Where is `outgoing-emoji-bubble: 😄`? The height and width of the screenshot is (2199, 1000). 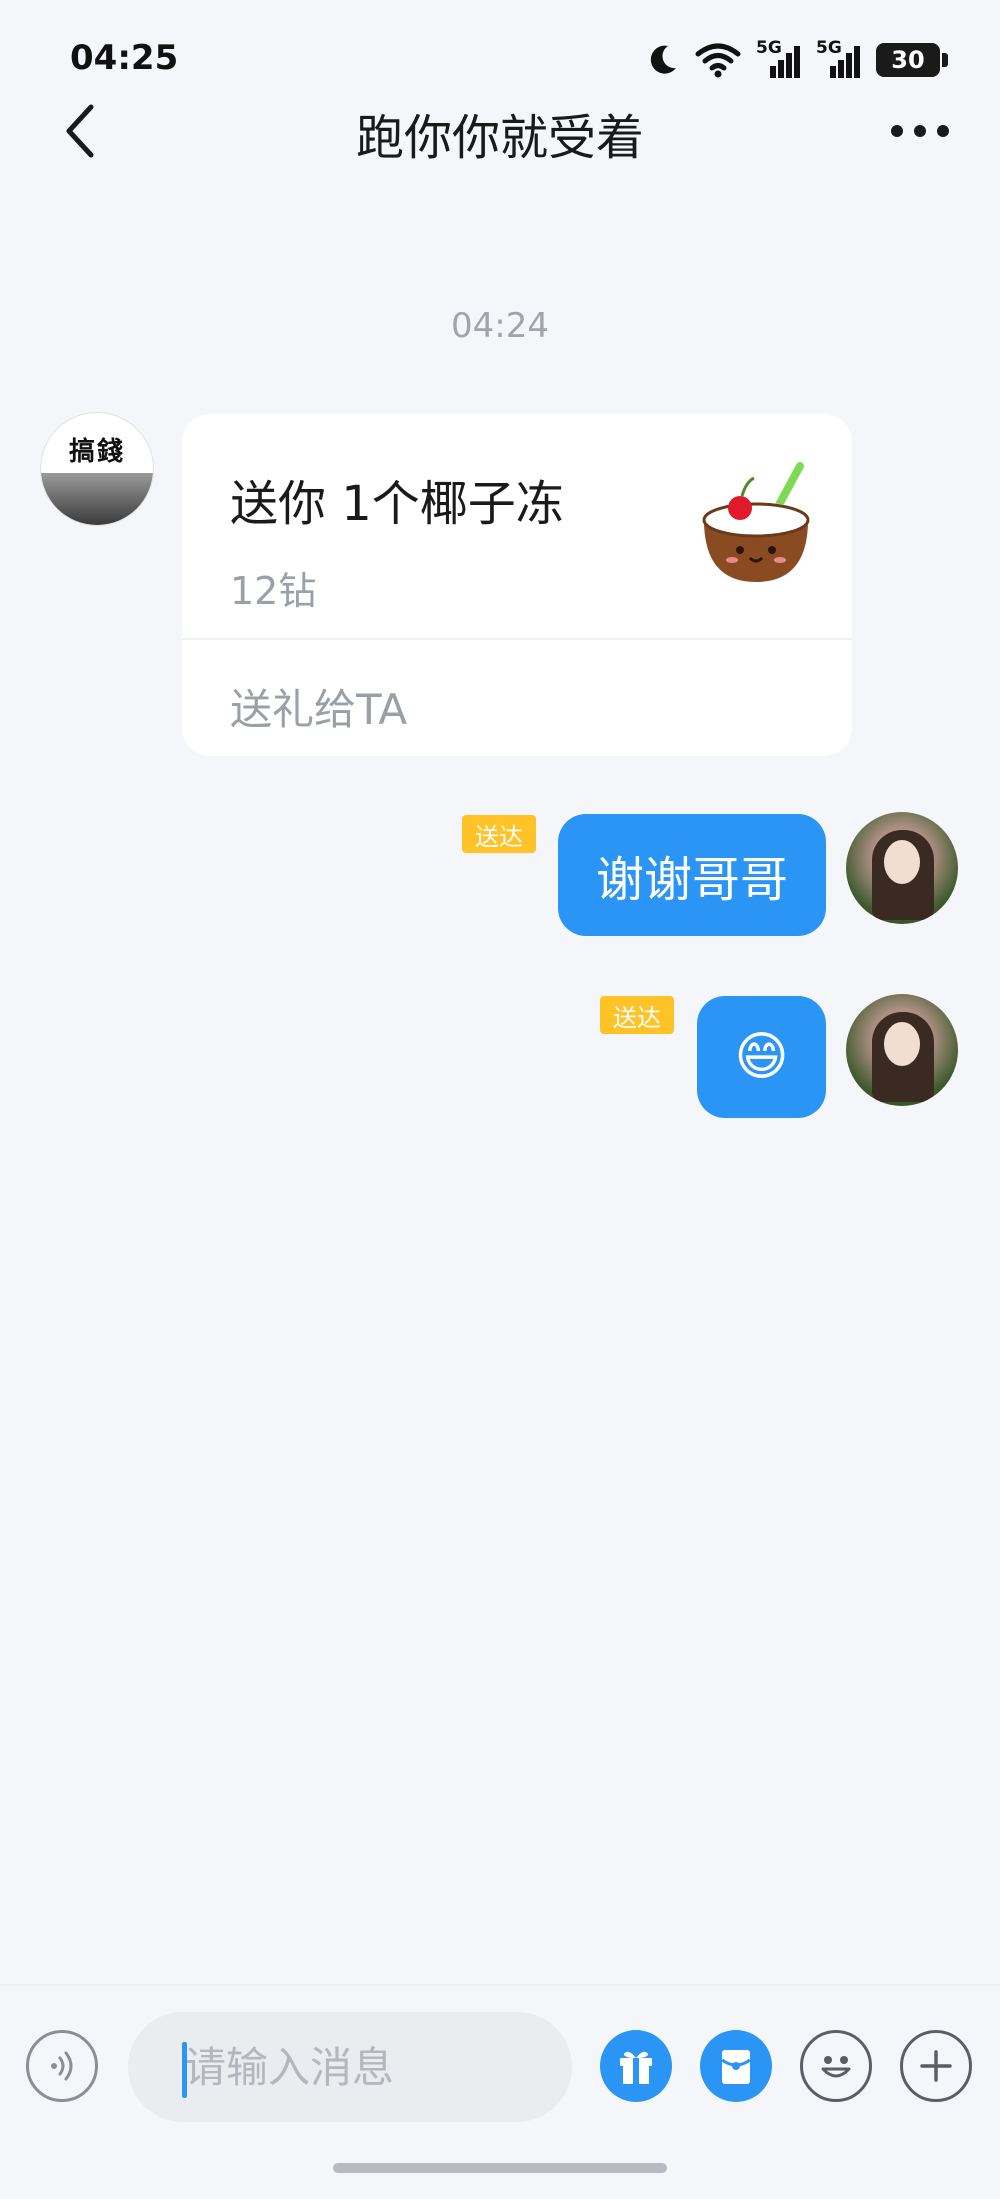
outgoing-emoji-bubble: 😄 is located at coordinates (761, 1057).